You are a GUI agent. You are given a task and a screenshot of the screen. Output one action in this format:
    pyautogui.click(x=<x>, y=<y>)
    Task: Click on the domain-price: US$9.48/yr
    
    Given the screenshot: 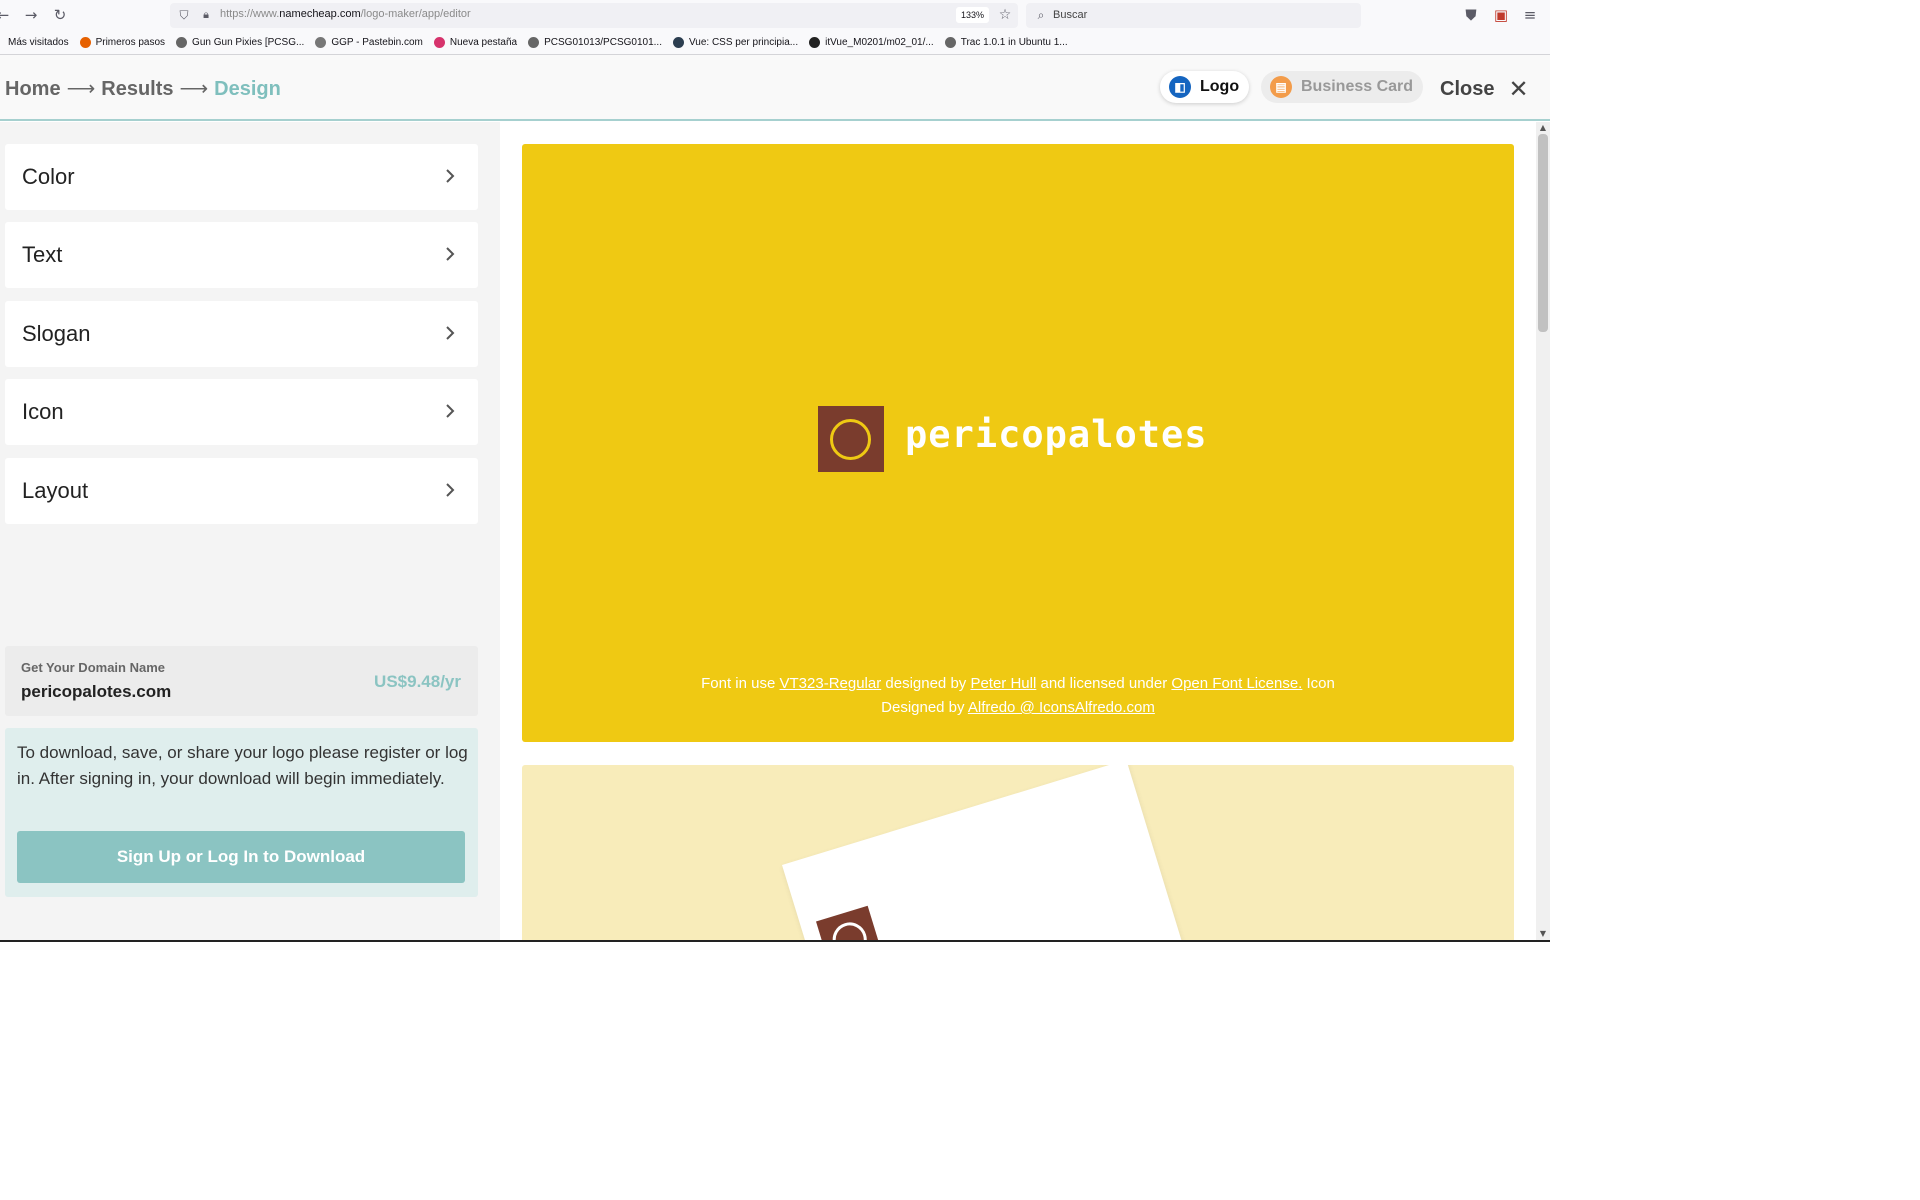 What is the action you would take?
    pyautogui.click(x=417, y=681)
    